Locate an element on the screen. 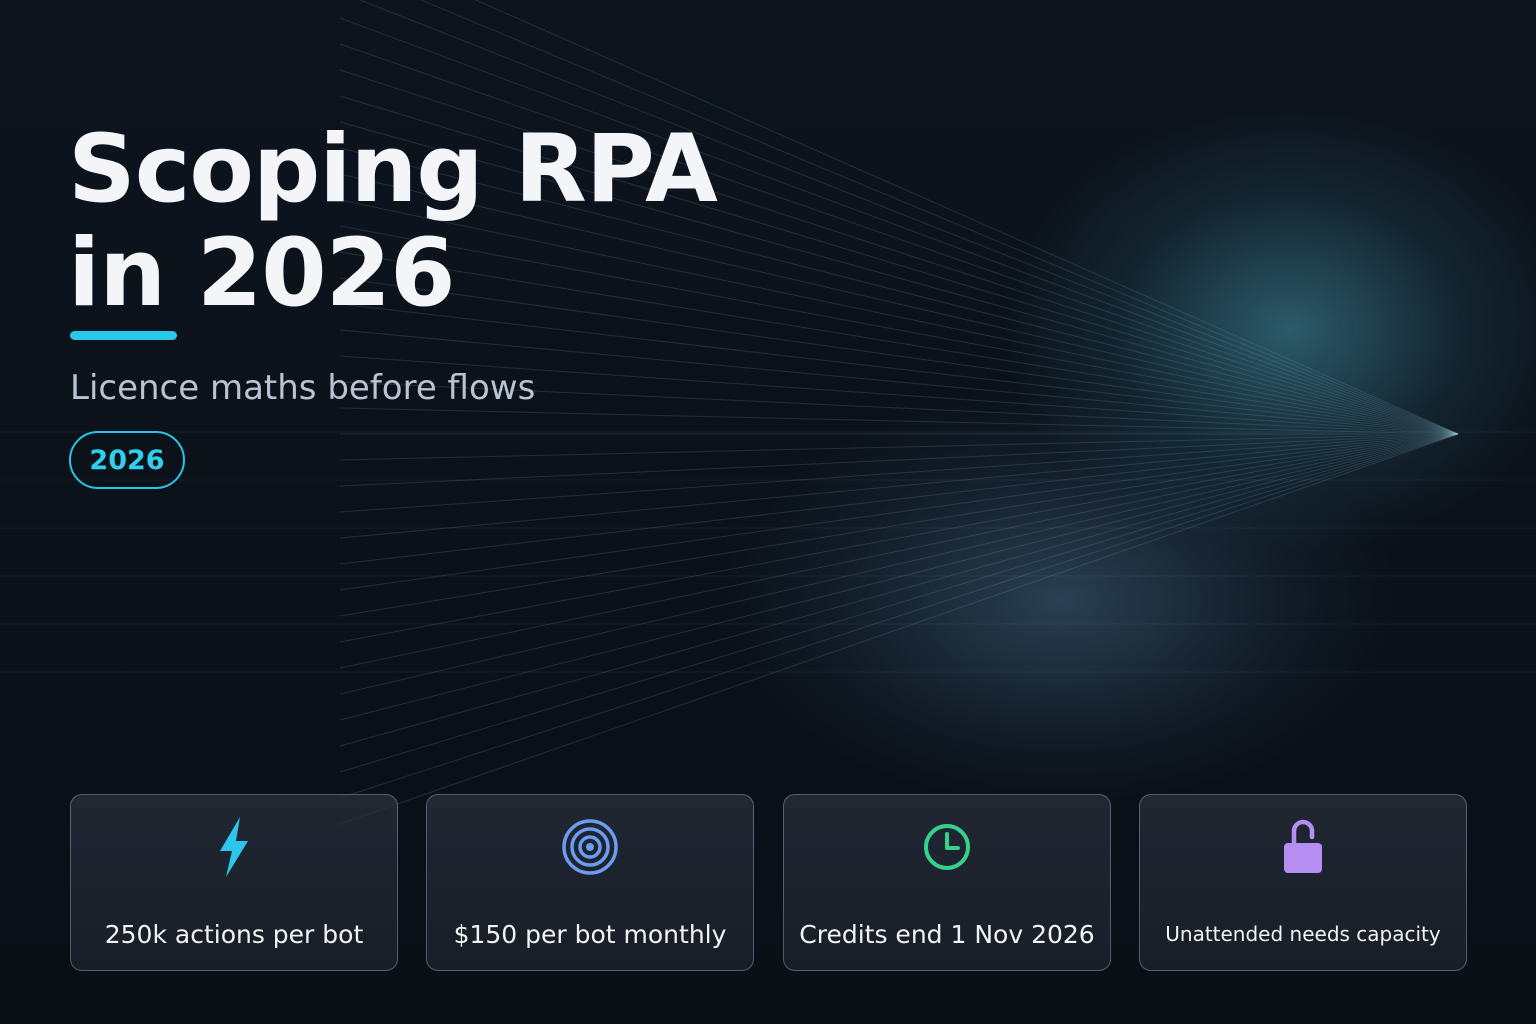  feature-card-actions: 250k actions per bot is located at coordinates (234, 882).